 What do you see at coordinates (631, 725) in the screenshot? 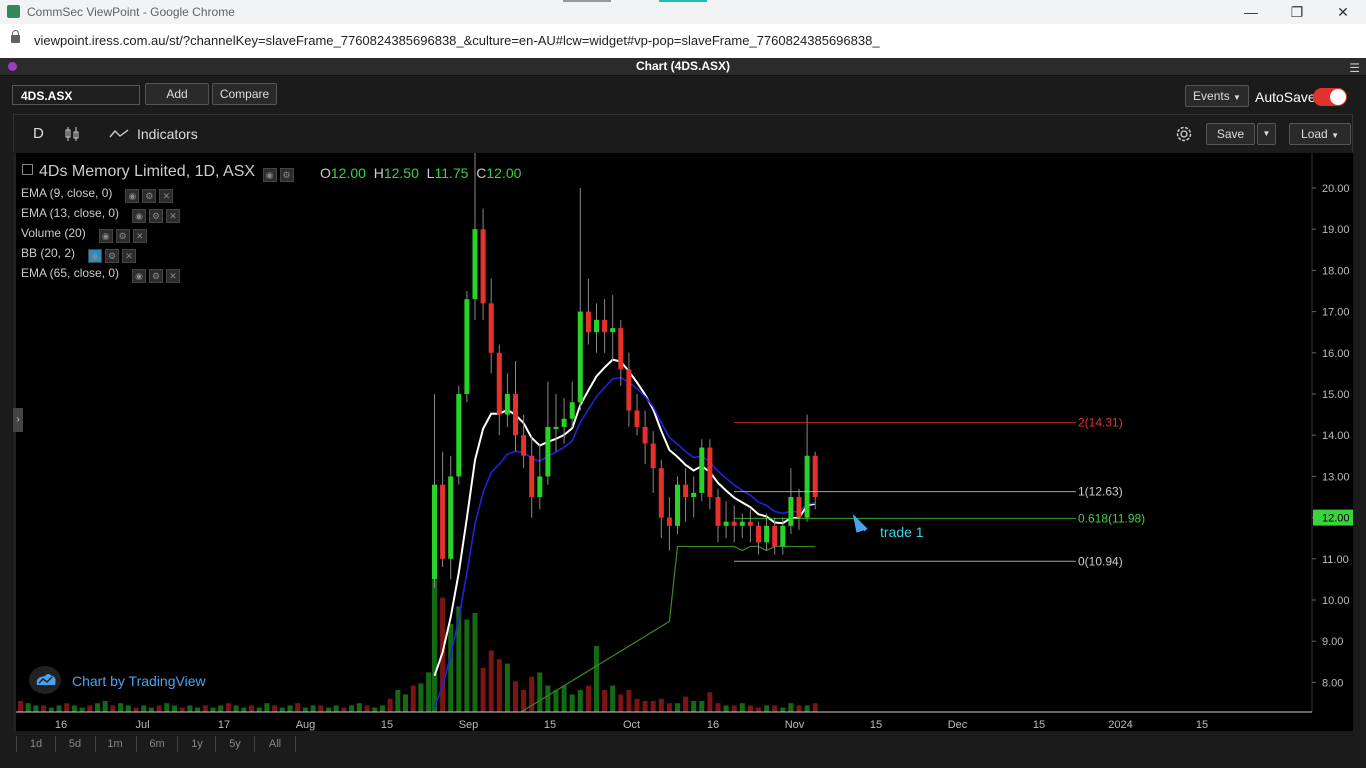
I see `time-tick-label: Oct` at bounding box center [631, 725].